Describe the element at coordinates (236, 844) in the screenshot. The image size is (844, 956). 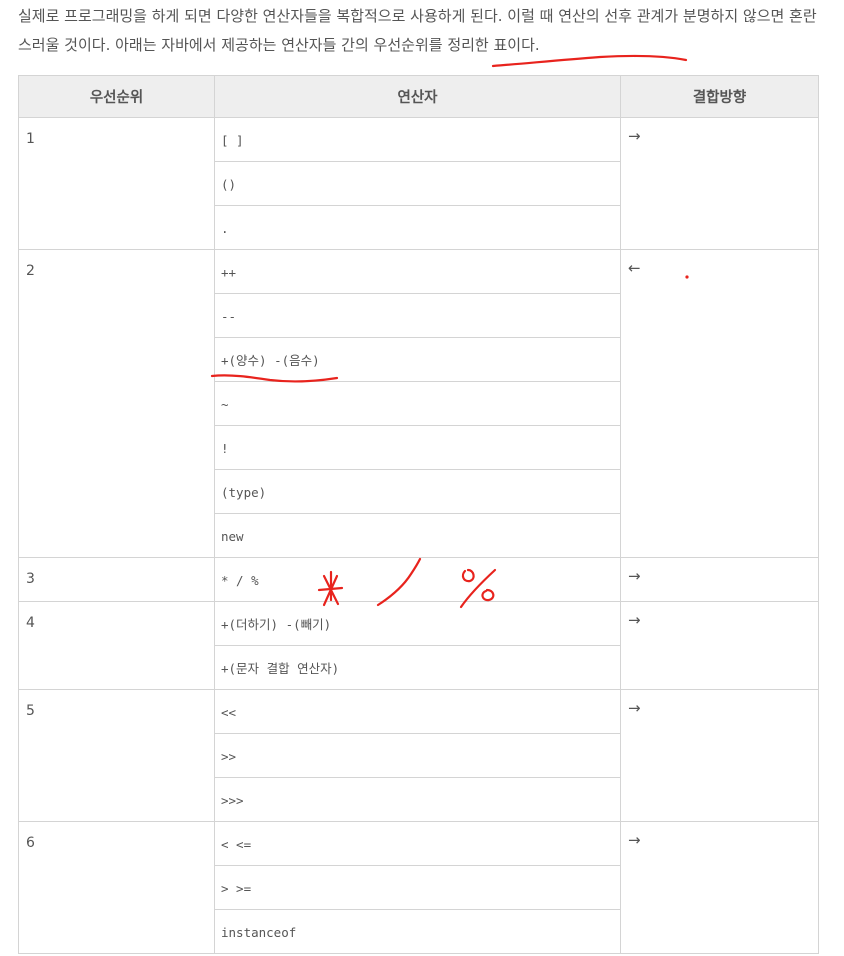
I see `operator-item: < <=` at that location.